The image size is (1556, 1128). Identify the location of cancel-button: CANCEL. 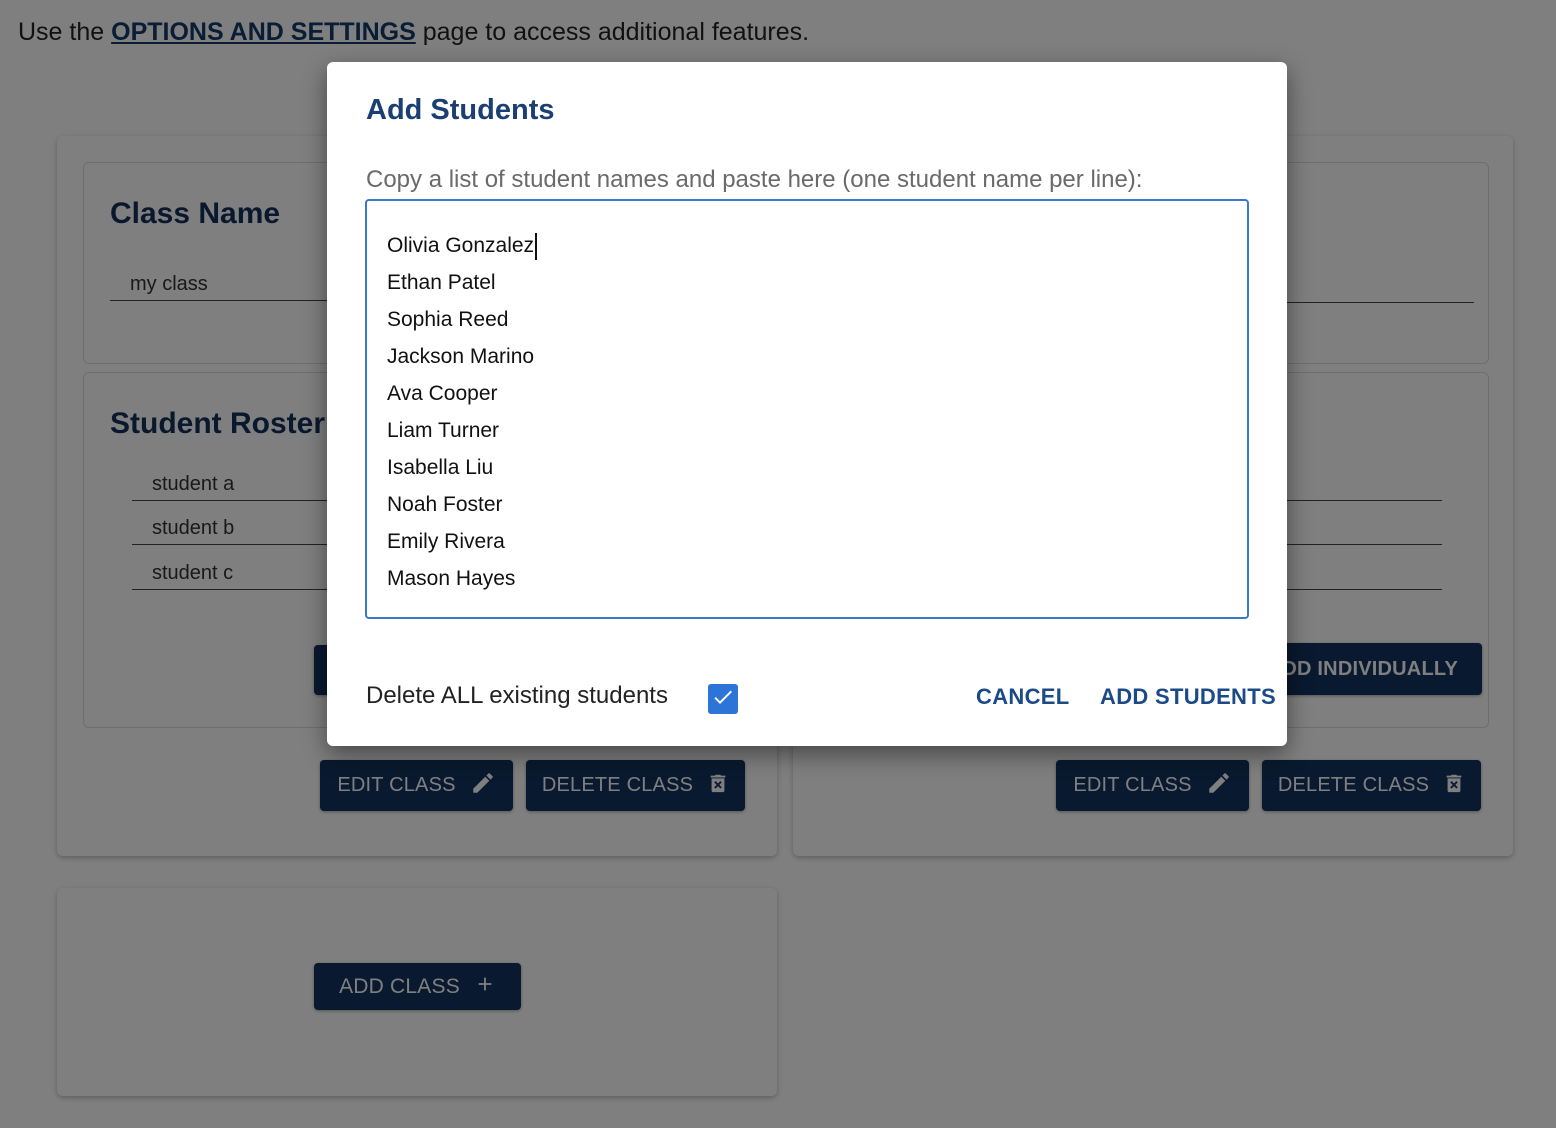
(1022, 697).